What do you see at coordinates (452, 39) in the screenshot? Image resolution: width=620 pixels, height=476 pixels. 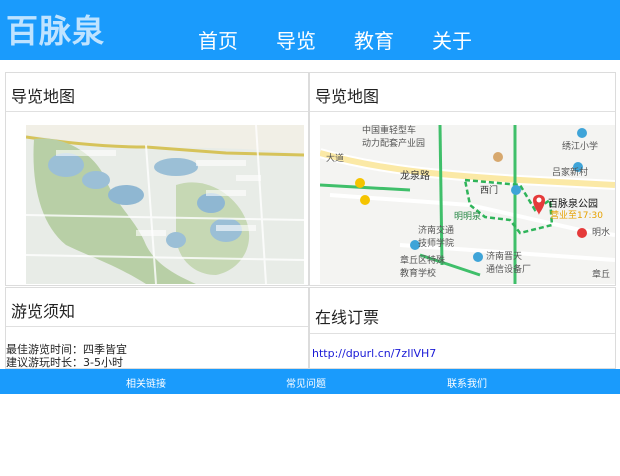 I see `nav-about: 关于` at bounding box center [452, 39].